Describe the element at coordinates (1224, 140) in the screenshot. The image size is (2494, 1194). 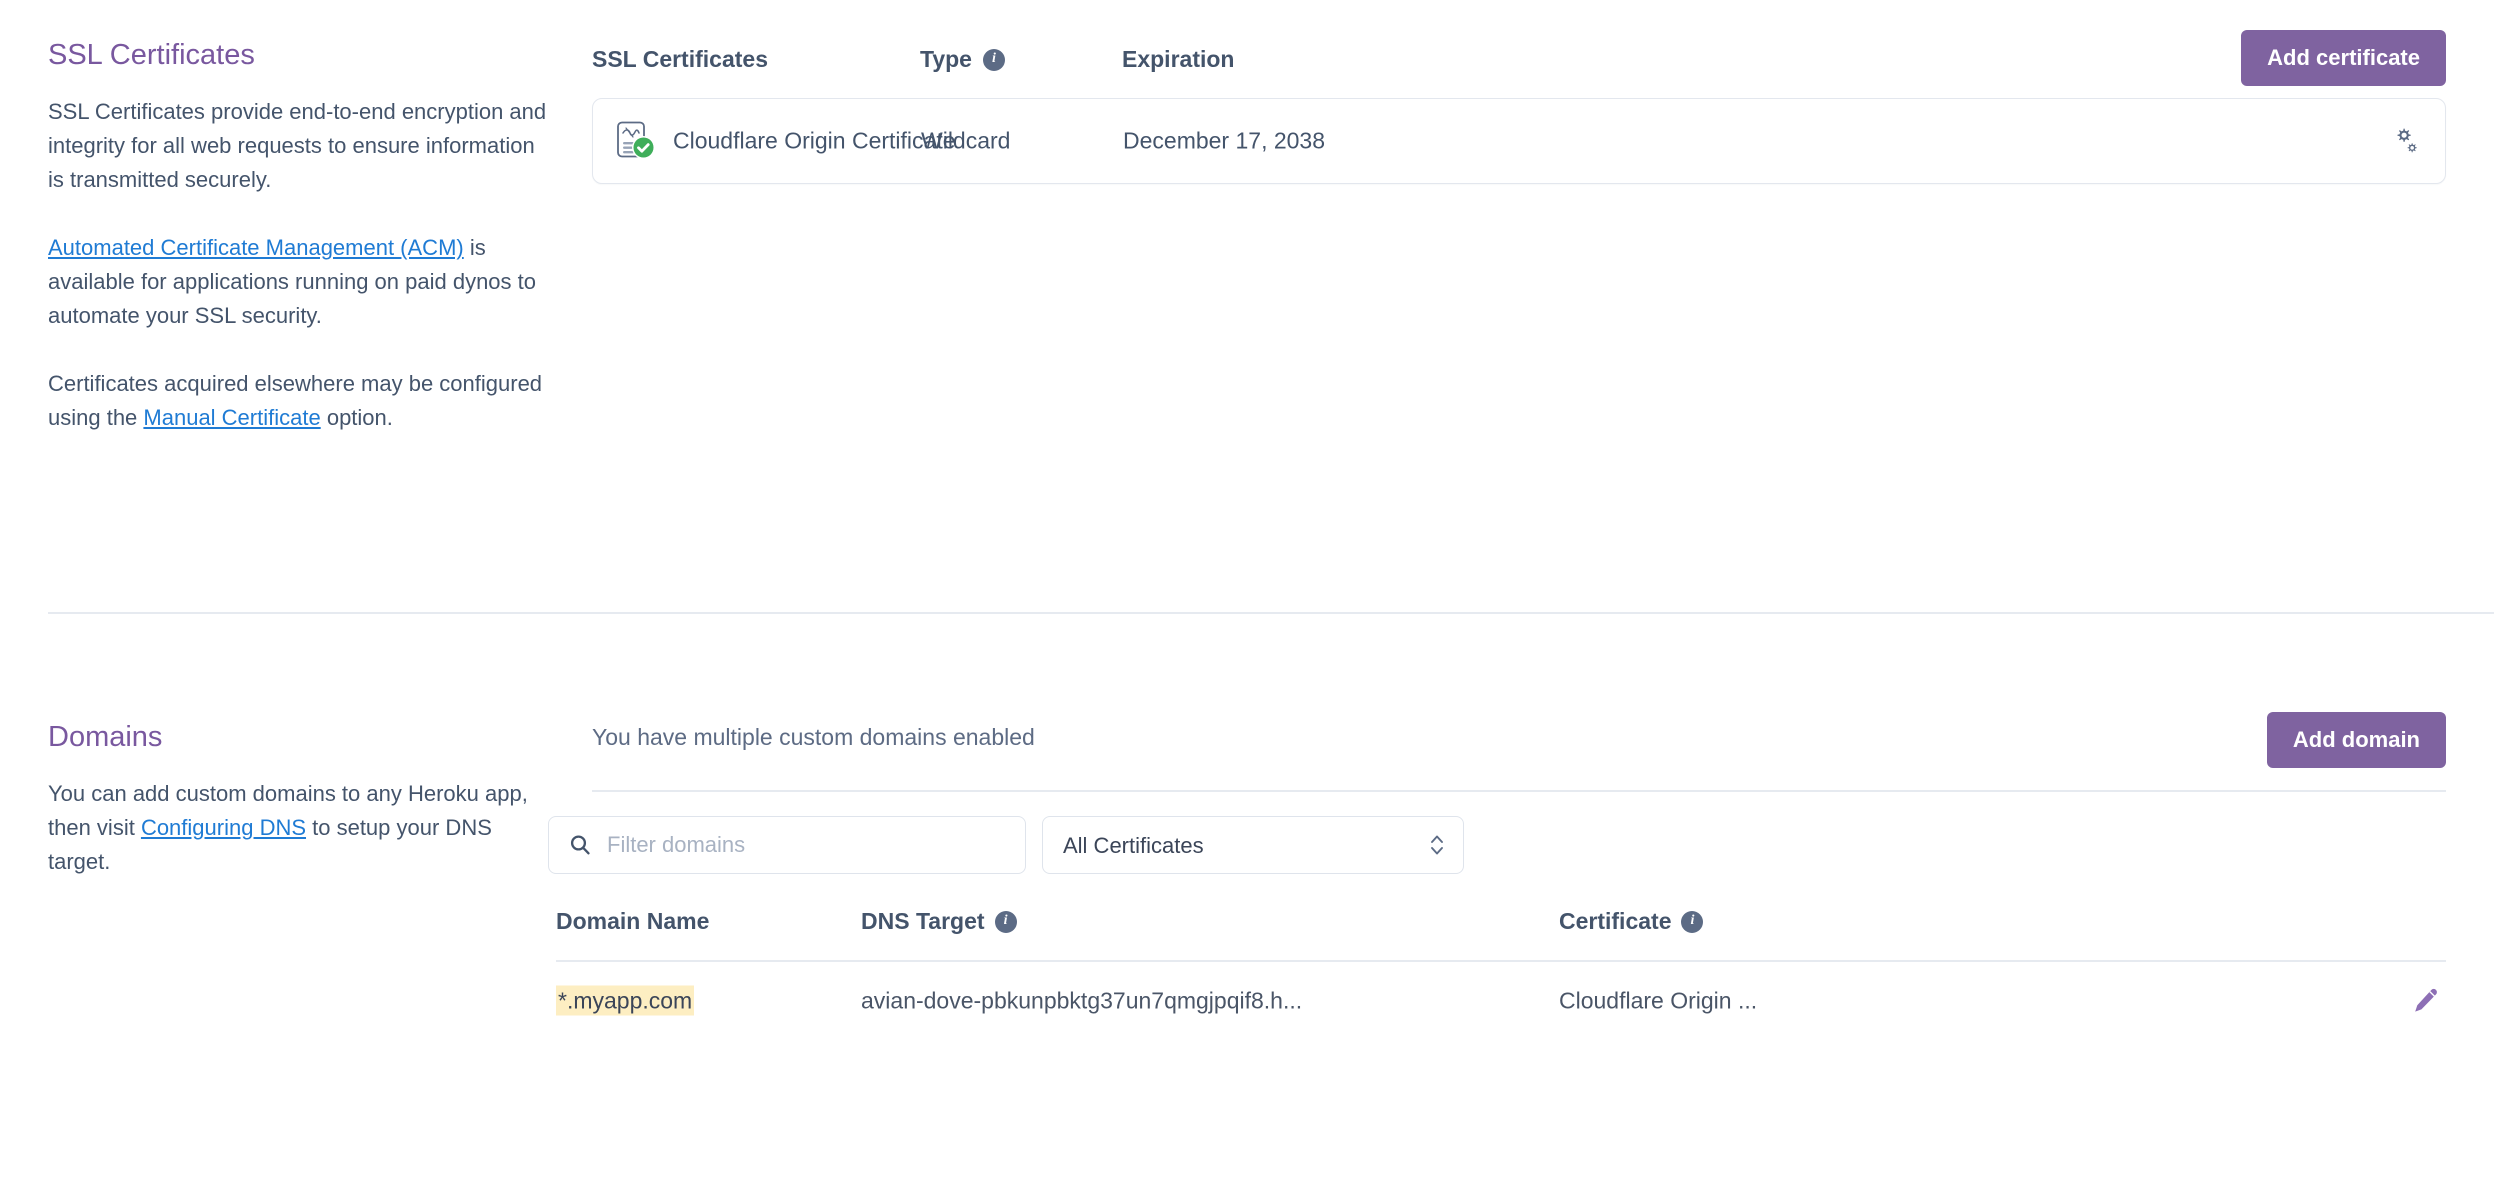
I see `certificate-expiration: December 17, 2038` at that location.